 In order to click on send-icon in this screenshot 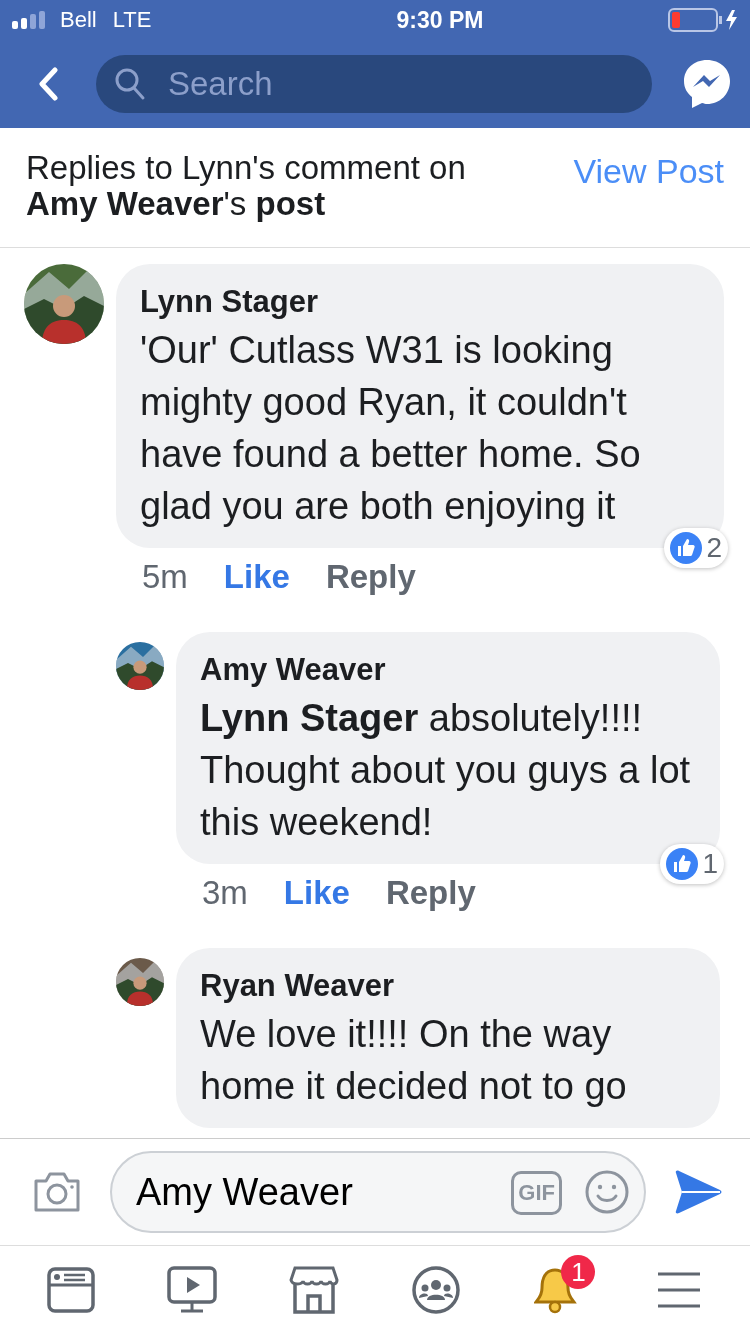, I will do `click(698, 1192)`.